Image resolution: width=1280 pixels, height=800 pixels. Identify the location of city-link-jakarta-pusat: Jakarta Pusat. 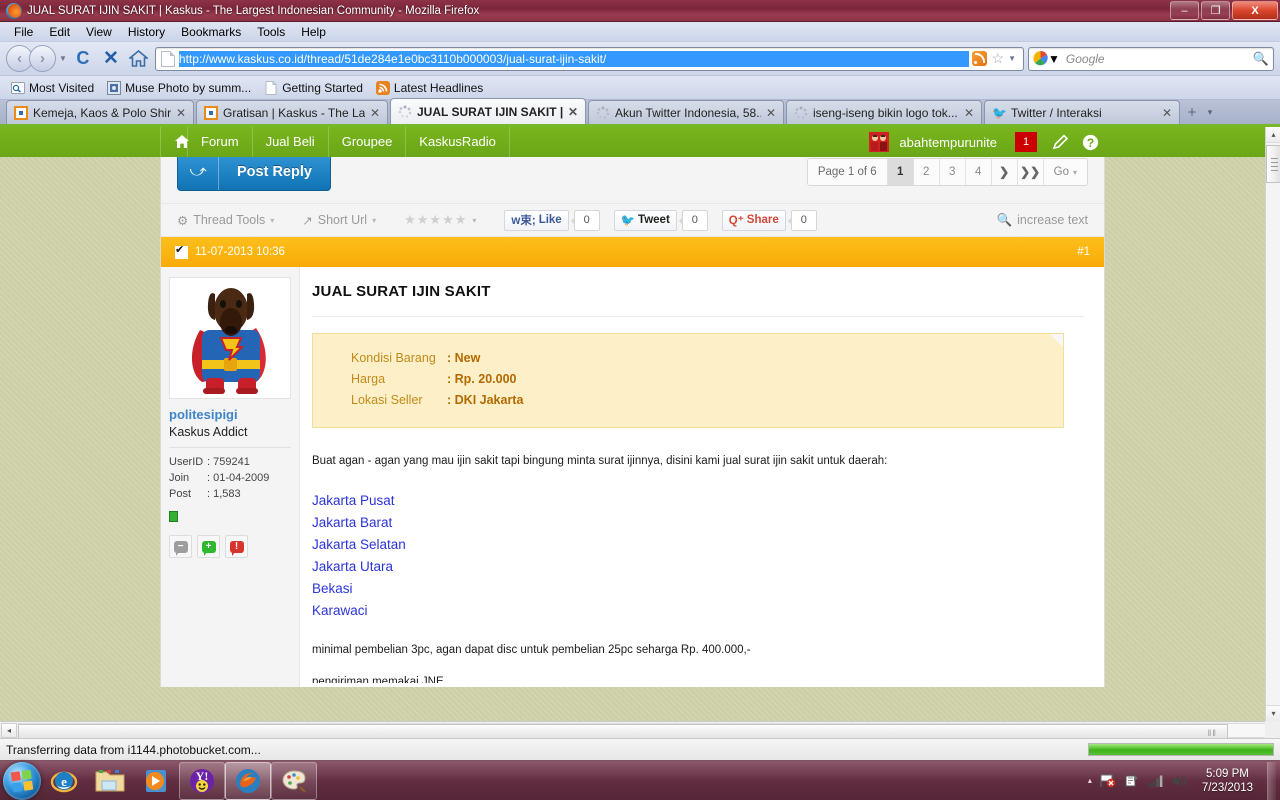
(698, 501).